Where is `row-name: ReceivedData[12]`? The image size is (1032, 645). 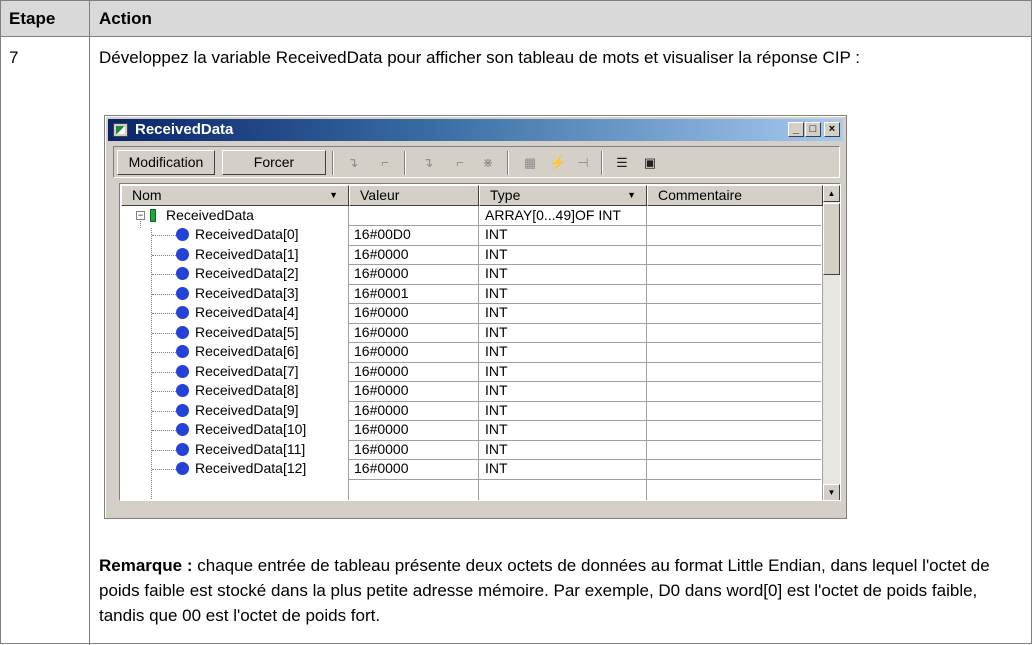
row-name: ReceivedData[12] is located at coordinates (251, 468).